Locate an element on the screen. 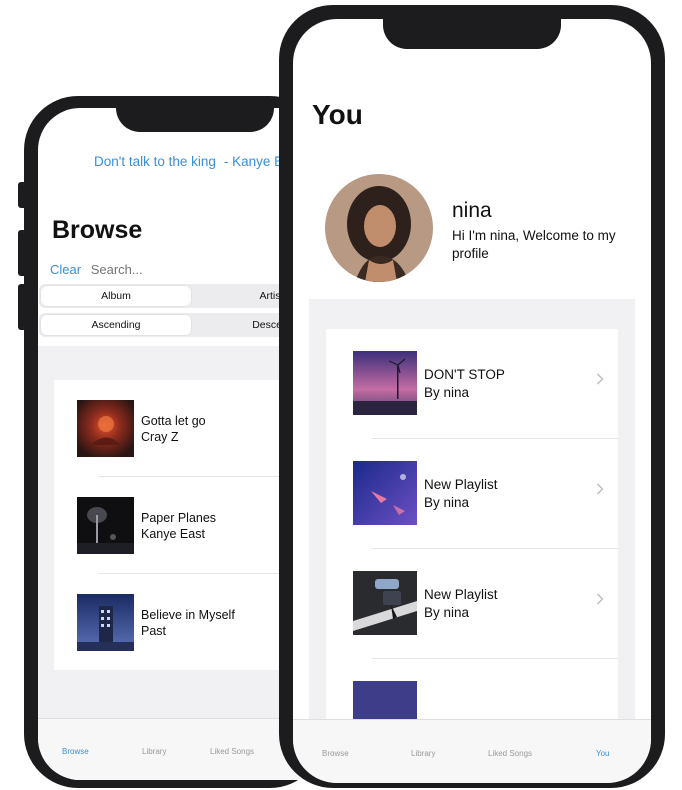  avatar is located at coordinates (379, 228).